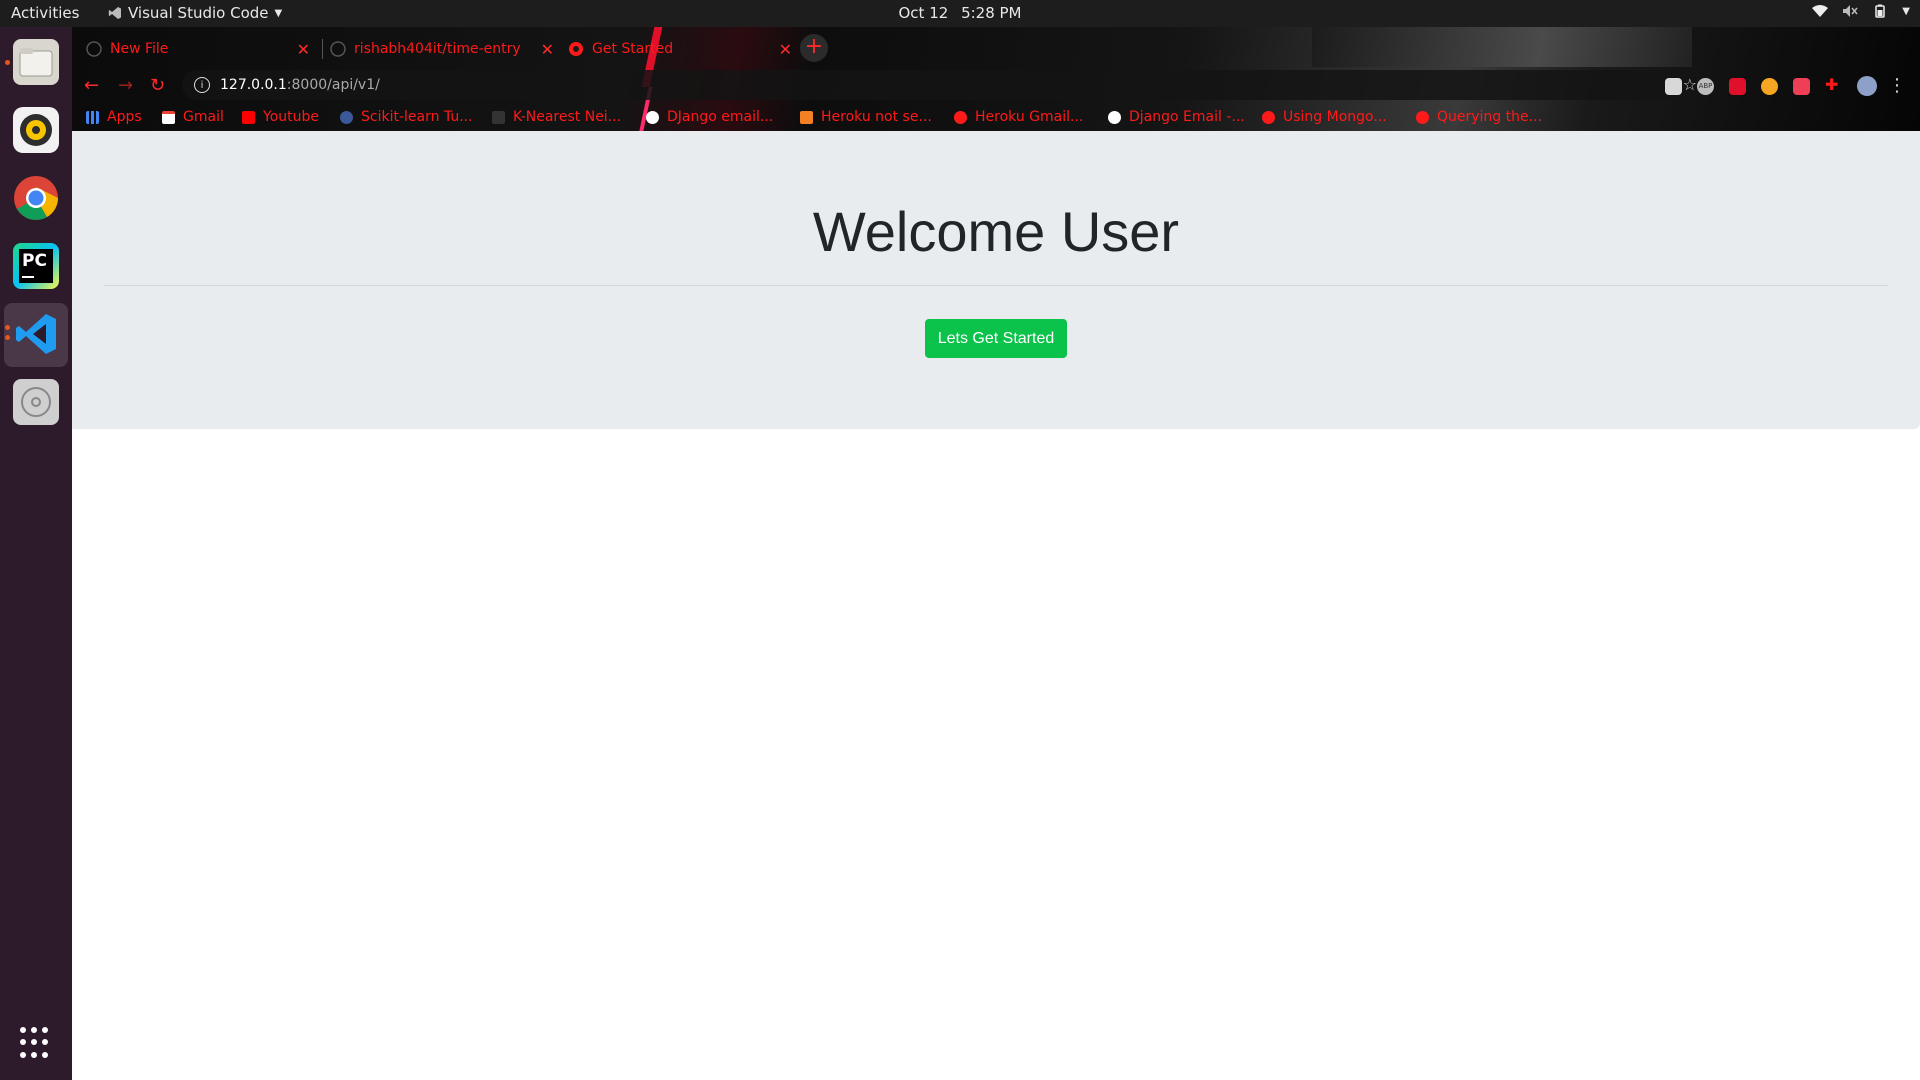  I want to click on navigation-bar: ← → ↻ i 127.0.0.1:8000/api/v1/ ☆ ABP ✚ ⋮, so click(996, 85).